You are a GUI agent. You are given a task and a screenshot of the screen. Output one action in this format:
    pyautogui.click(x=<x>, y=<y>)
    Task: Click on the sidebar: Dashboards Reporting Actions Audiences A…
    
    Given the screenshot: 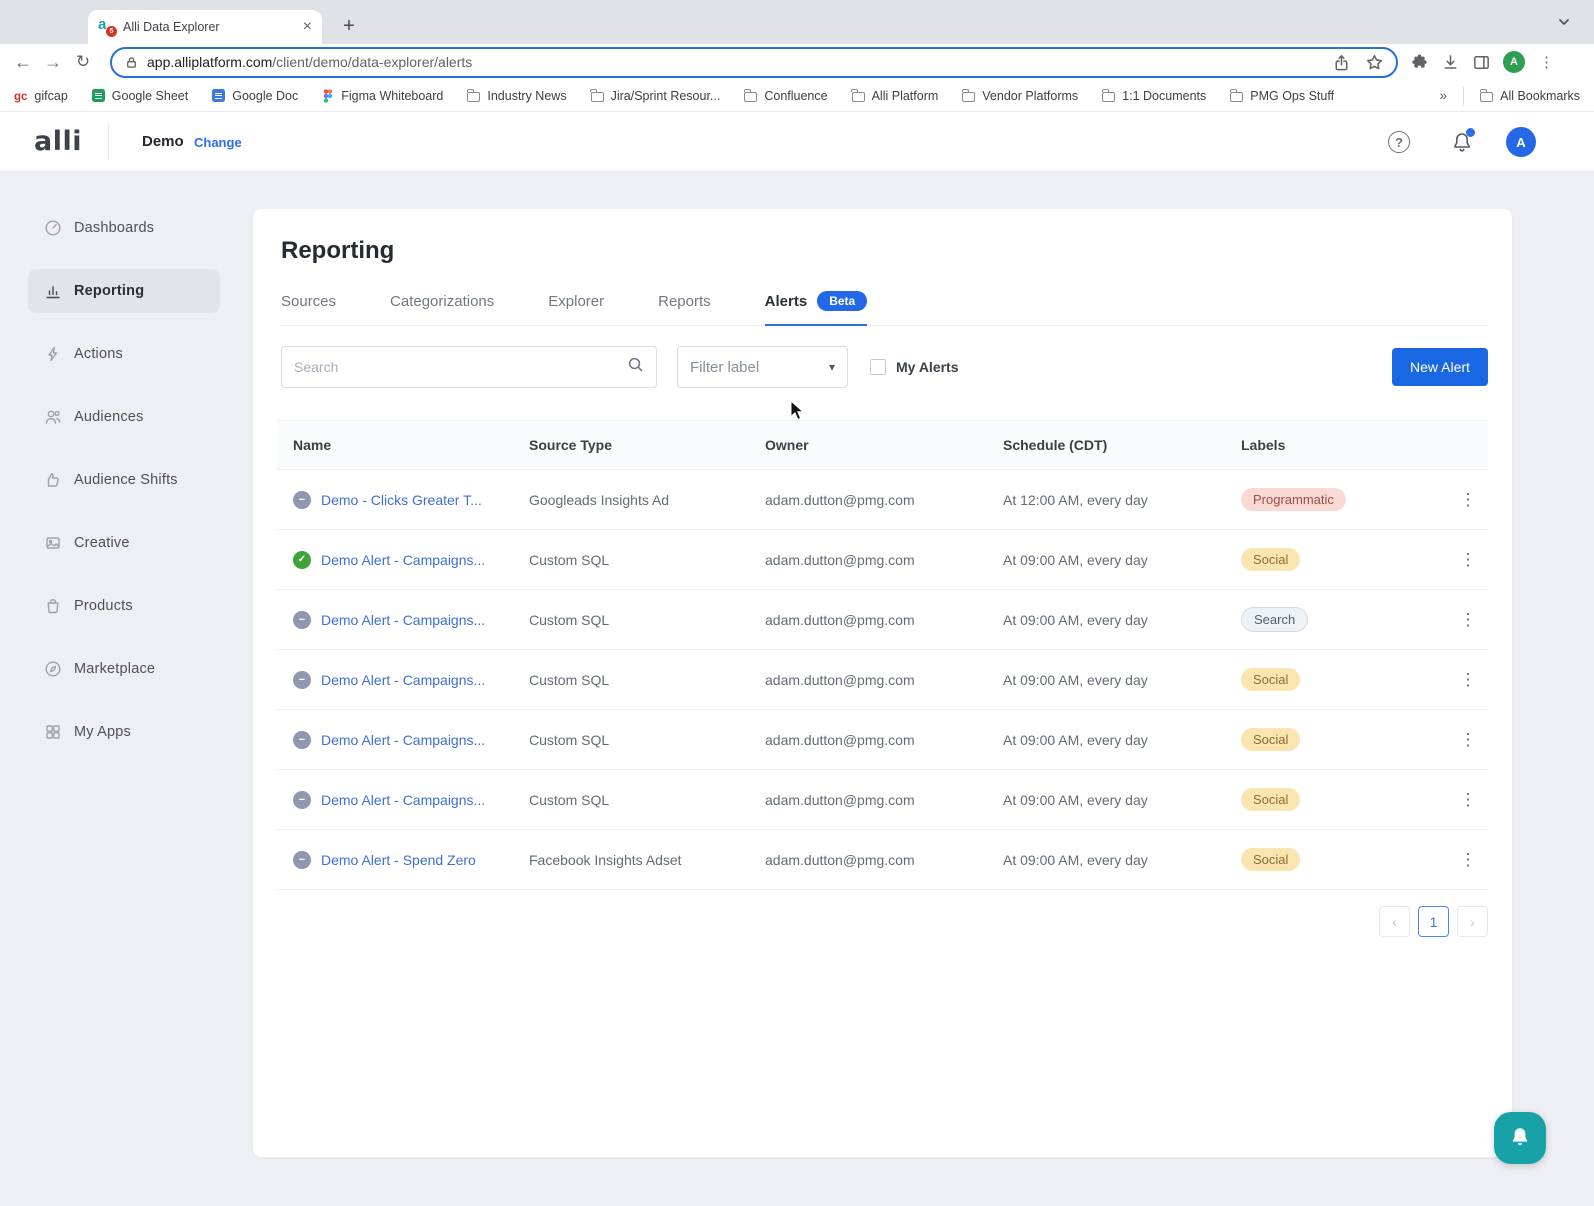 What is the action you would take?
    pyautogui.click(x=124, y=472)
    